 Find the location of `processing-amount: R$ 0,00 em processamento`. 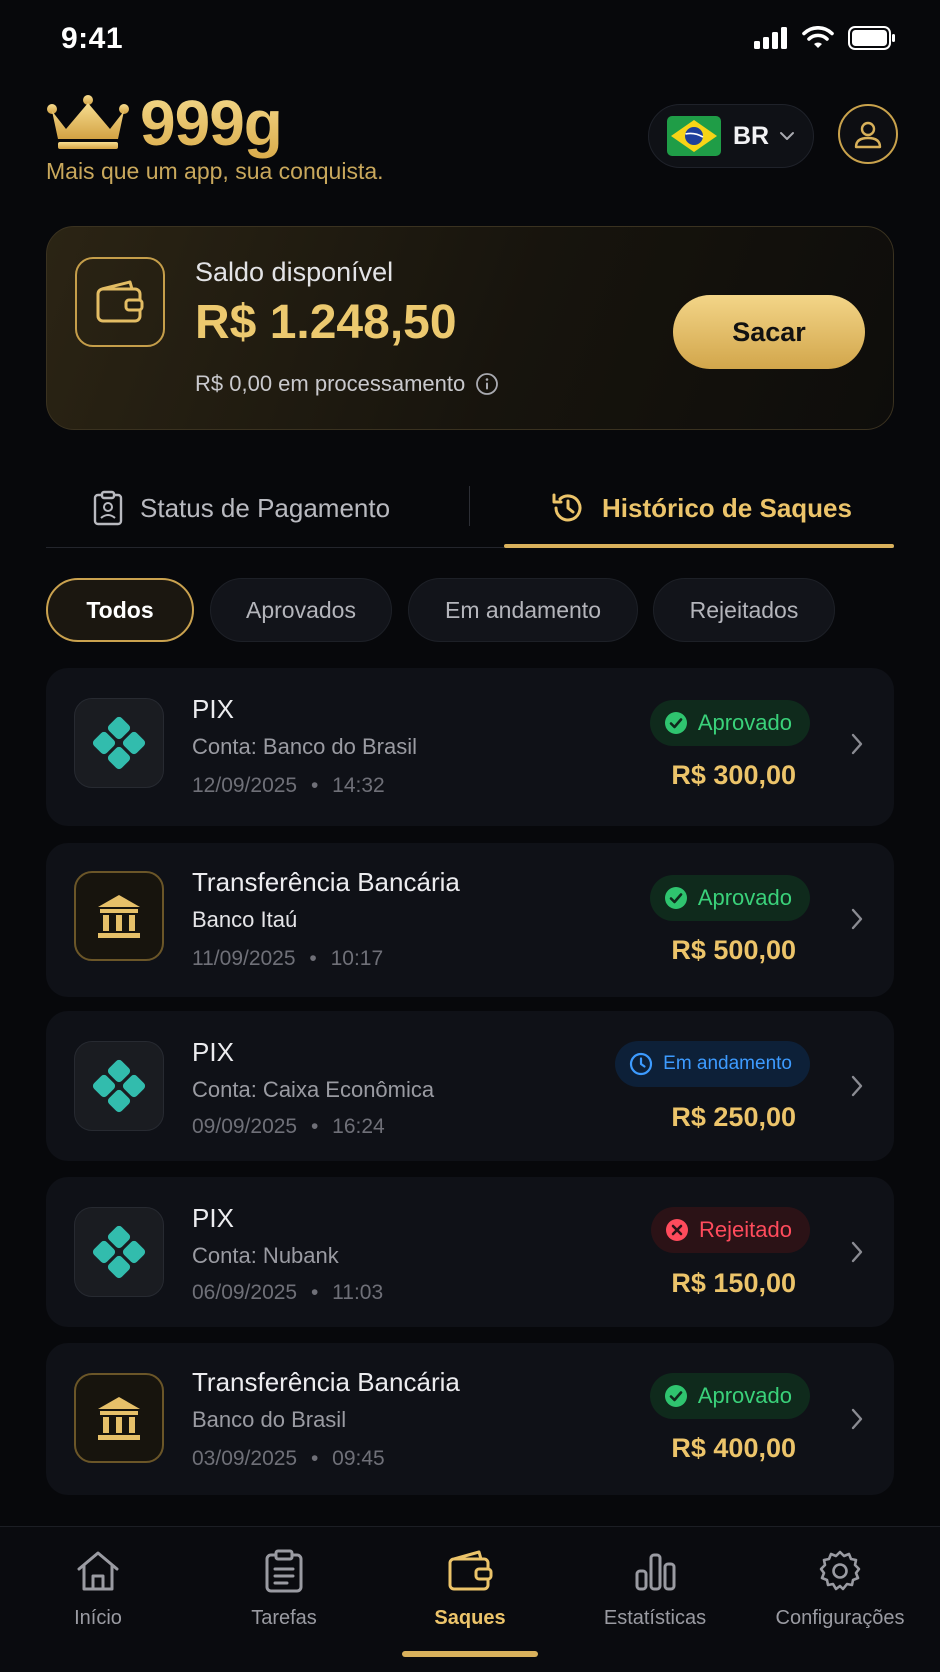

processing-amount: R$ 0,00 em processamento is located at coordinates (347, 384).